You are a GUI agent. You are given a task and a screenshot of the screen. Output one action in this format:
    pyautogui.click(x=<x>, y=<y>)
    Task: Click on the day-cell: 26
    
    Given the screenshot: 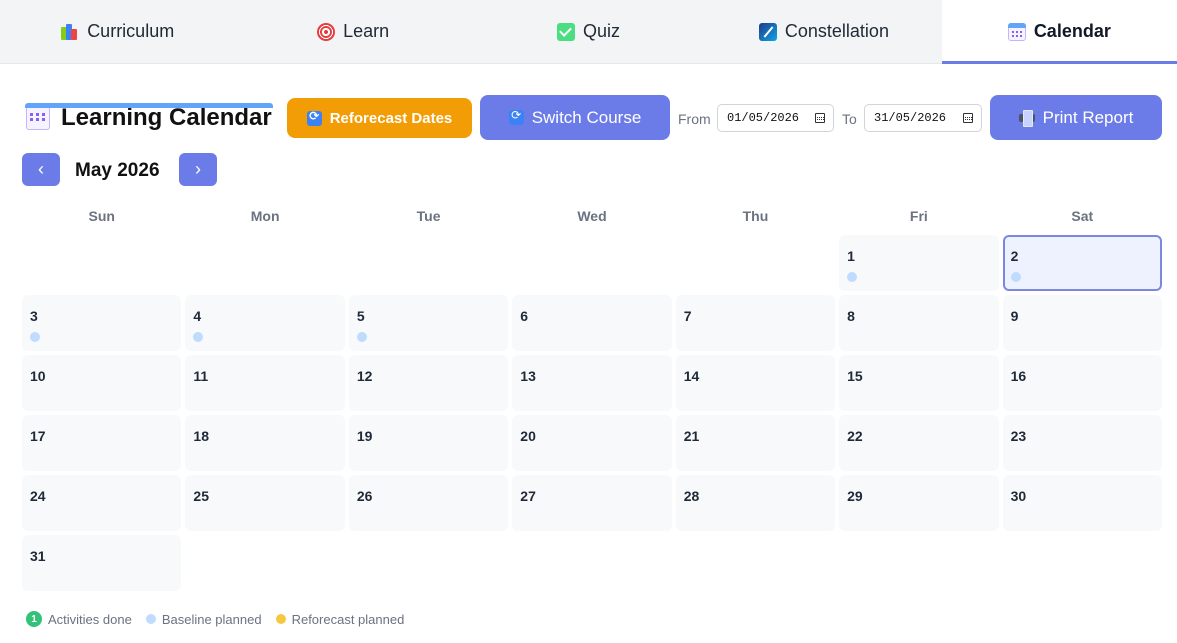 What is the action you would take?
    pyautogui.click(x=428, y=503)
    